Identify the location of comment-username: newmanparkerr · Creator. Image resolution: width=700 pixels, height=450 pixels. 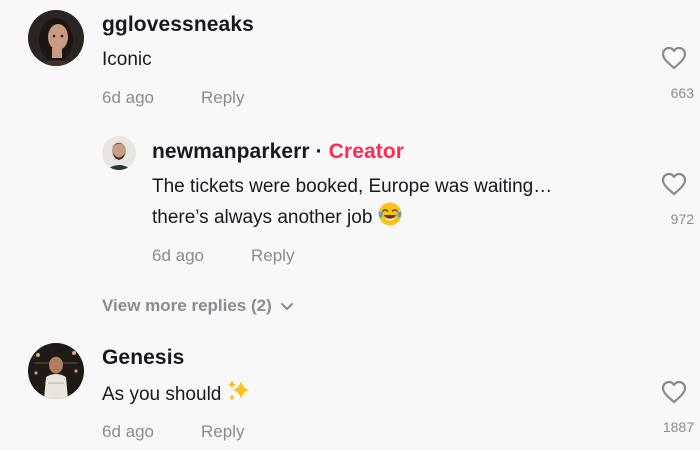
(278, 152).